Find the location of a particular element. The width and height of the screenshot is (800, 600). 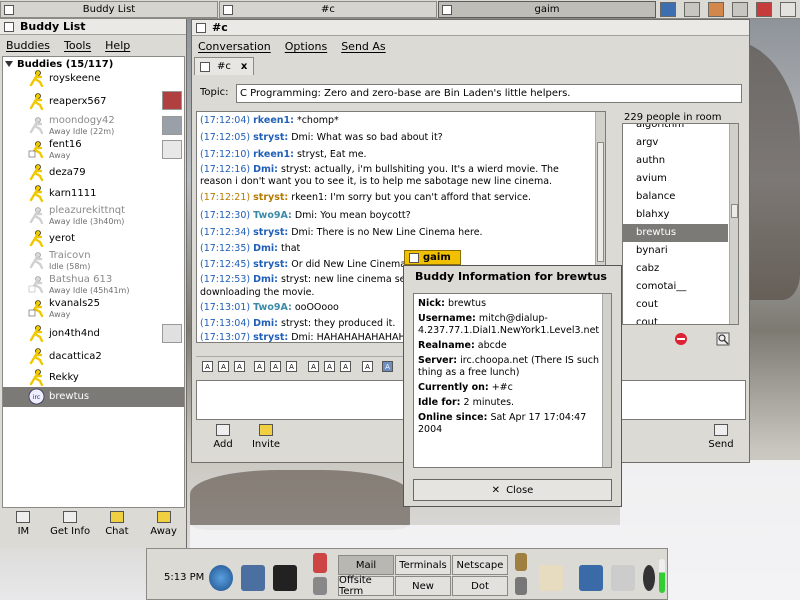

chat-button: Chat is located at coordinates (117, 524).